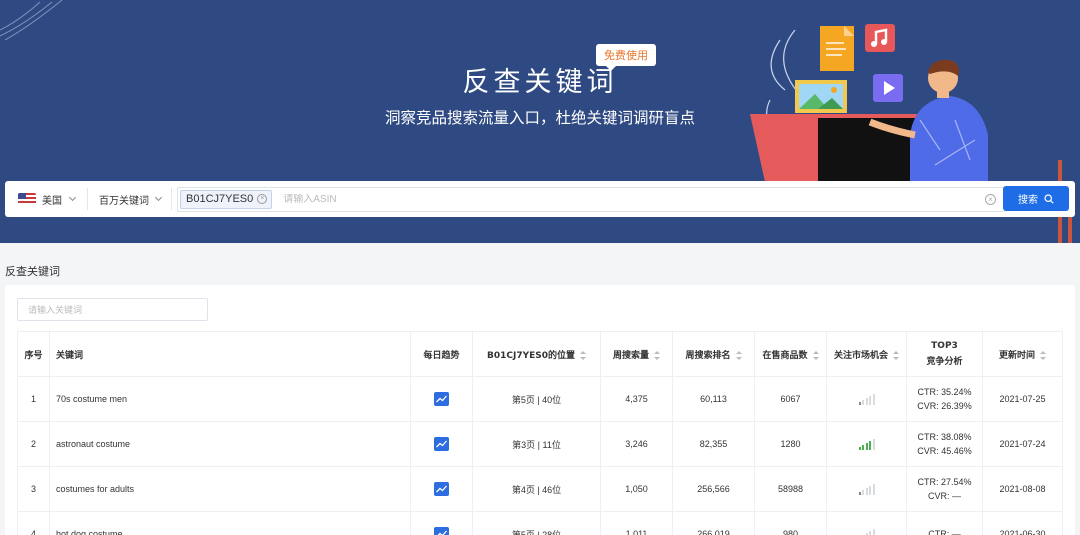 Image resolution: width=1080 pixels, height=535 pixels. I want to click on row-index: 1, so click(33, 399).